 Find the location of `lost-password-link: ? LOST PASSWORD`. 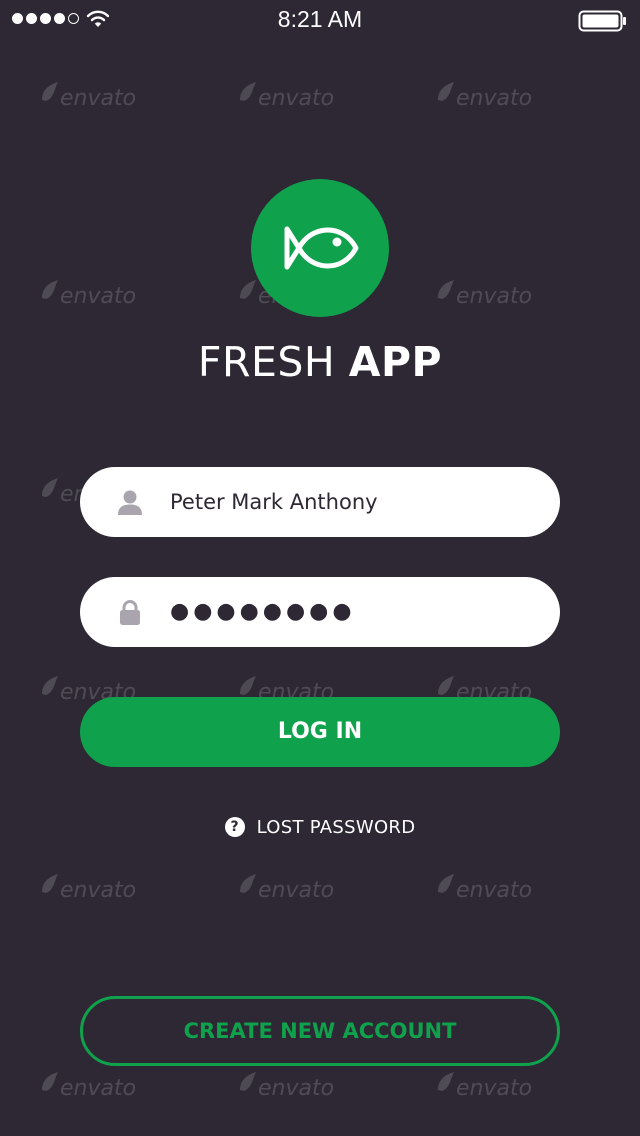

lost-password-link: ? LOST PASSWORD is located at coordinates (320, 827).